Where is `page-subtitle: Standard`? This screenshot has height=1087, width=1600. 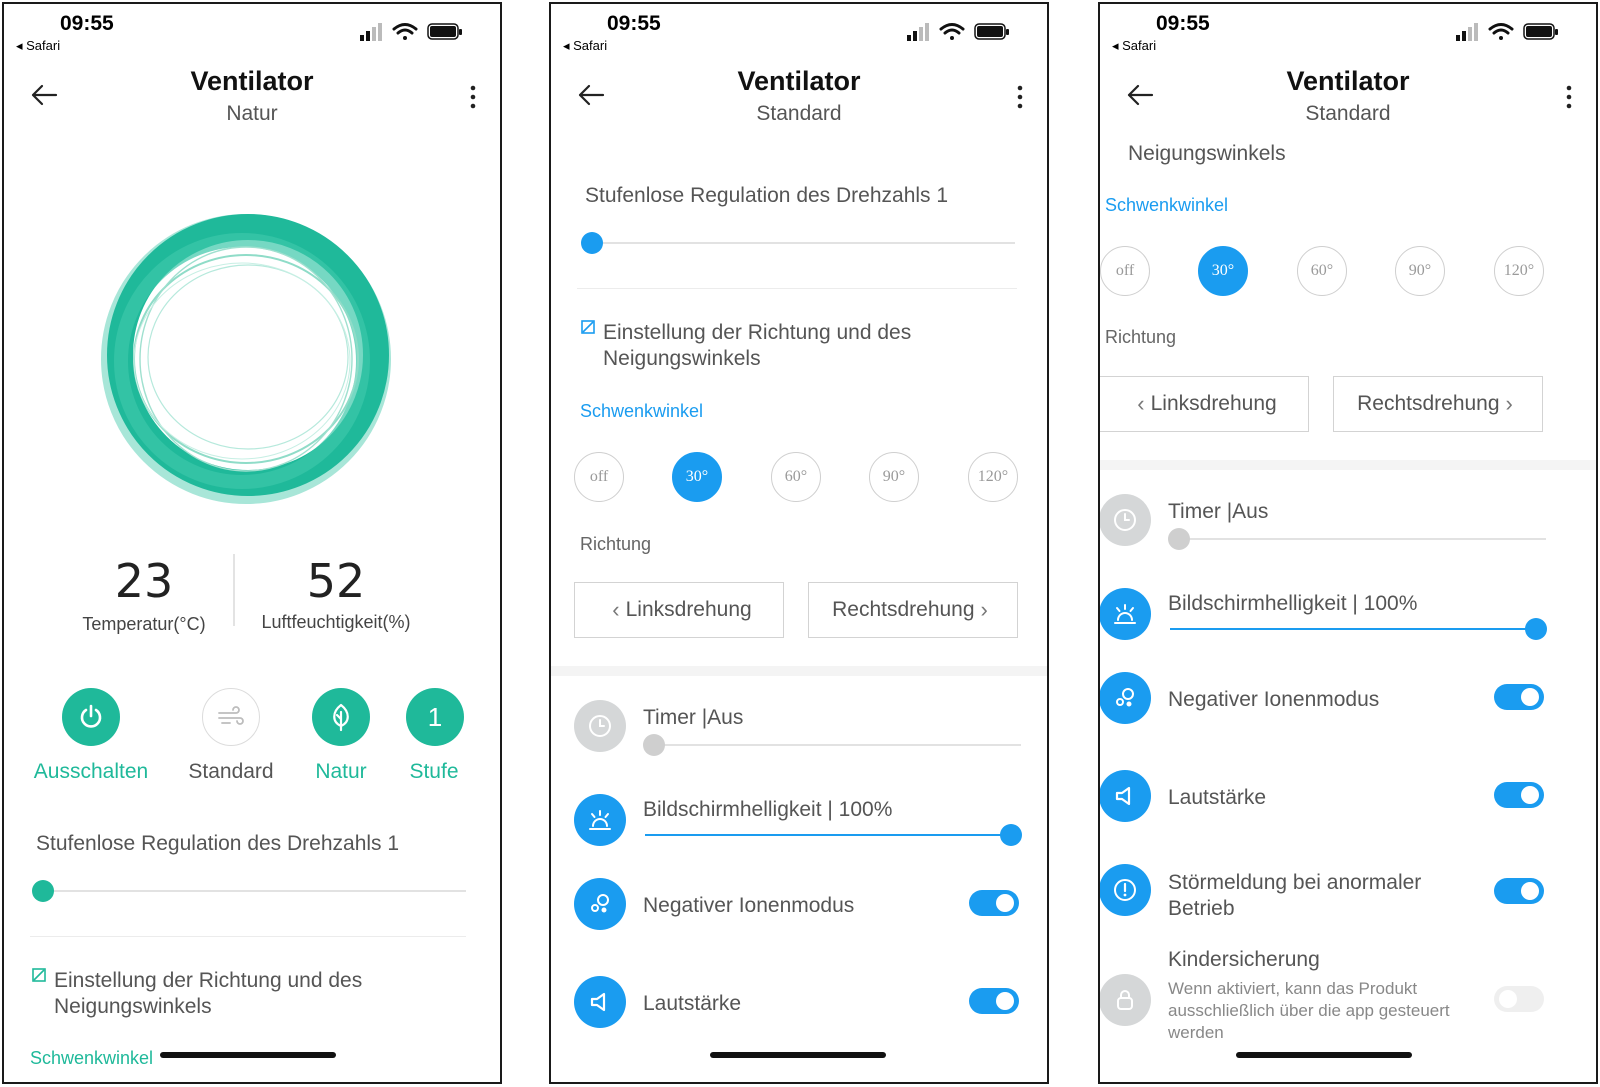 page-subtitle: Standard is located at coordinates (1348, 113).